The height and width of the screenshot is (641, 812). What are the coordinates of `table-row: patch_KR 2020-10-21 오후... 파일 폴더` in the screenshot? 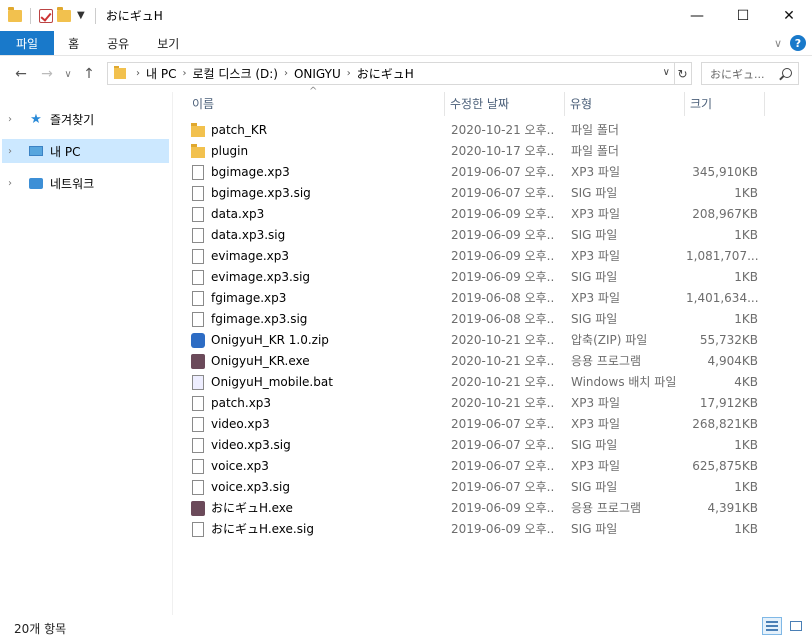 It's located at (406, 130).